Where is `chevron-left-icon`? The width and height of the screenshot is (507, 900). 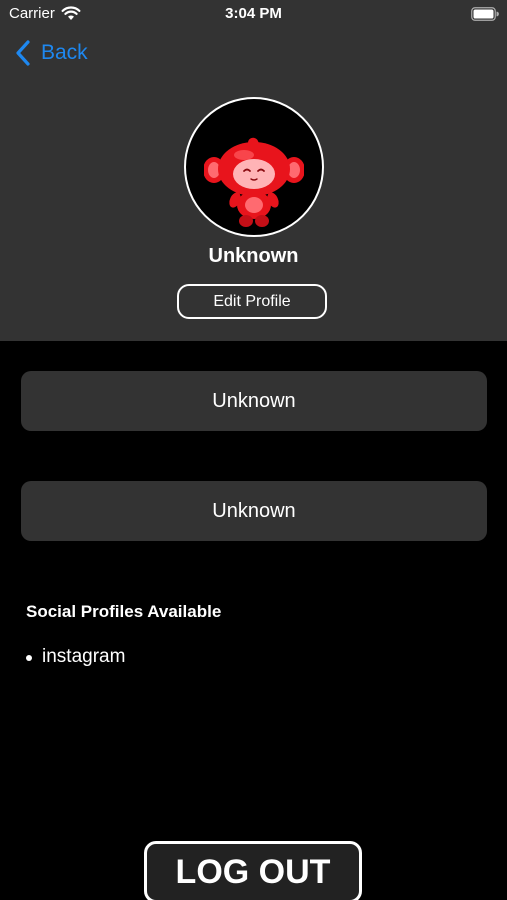
chevron-left-icon is located at coordinates (23, 53).